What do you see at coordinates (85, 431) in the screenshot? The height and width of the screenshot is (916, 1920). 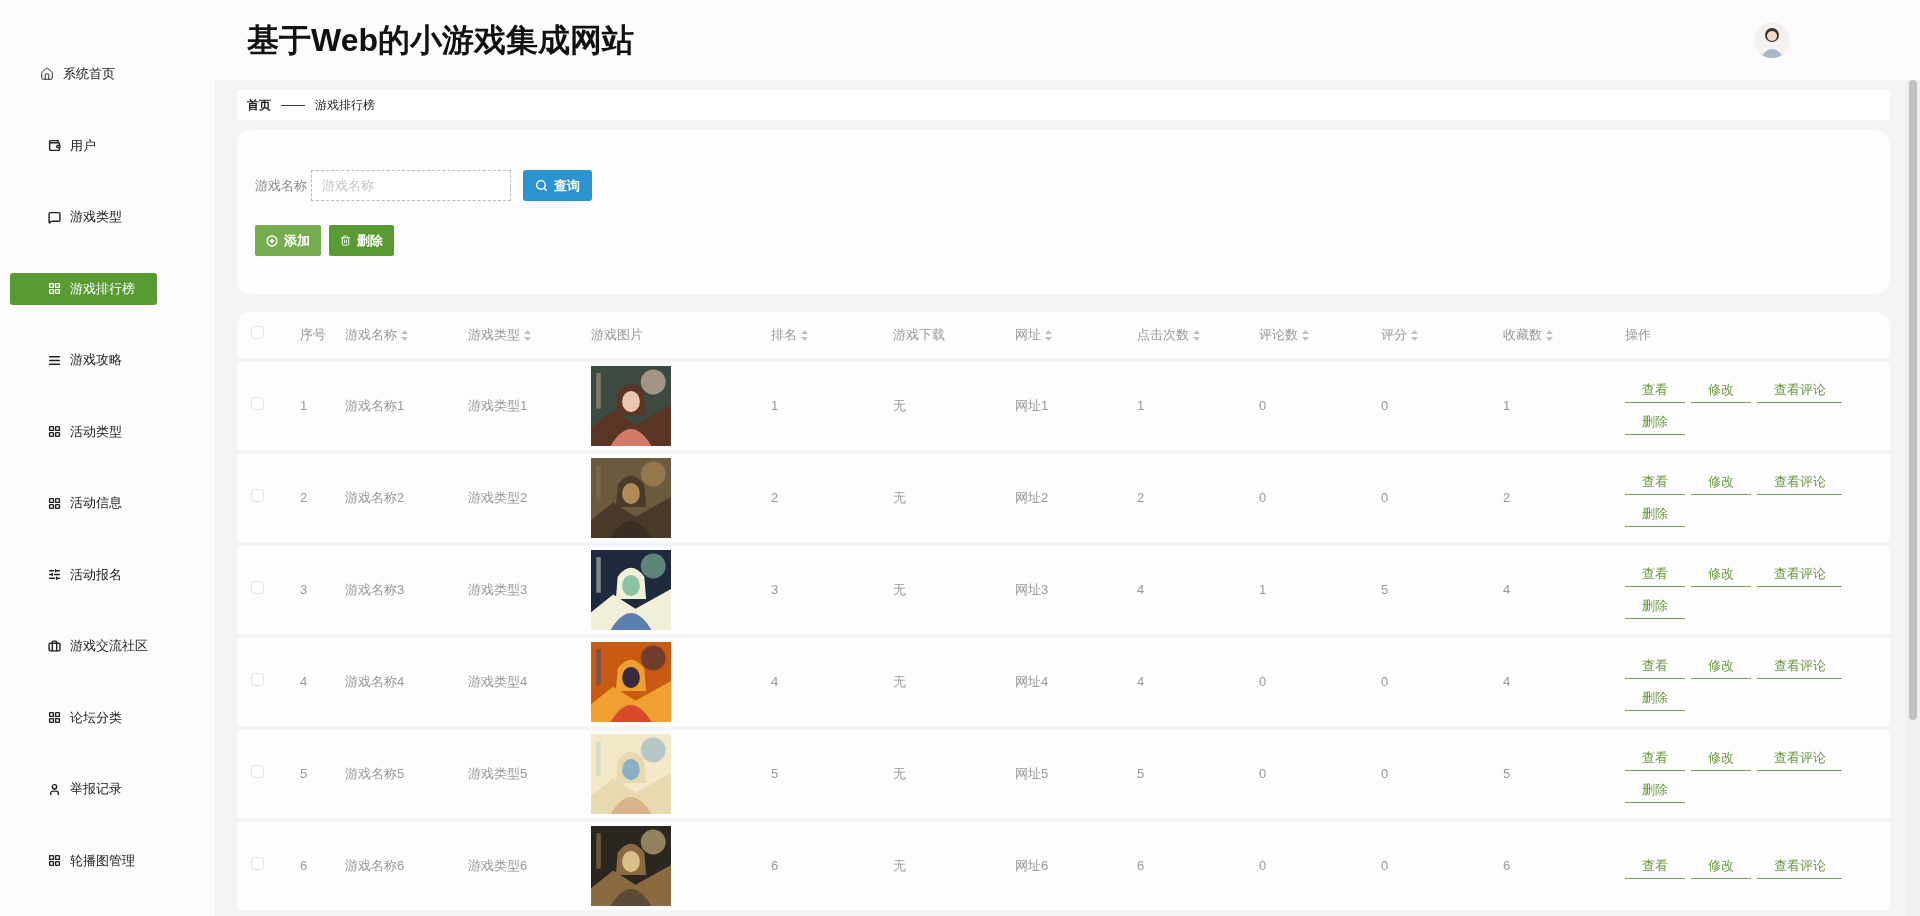 I see `sidebar-item: 活动类型` at bounding box center [85, 431].